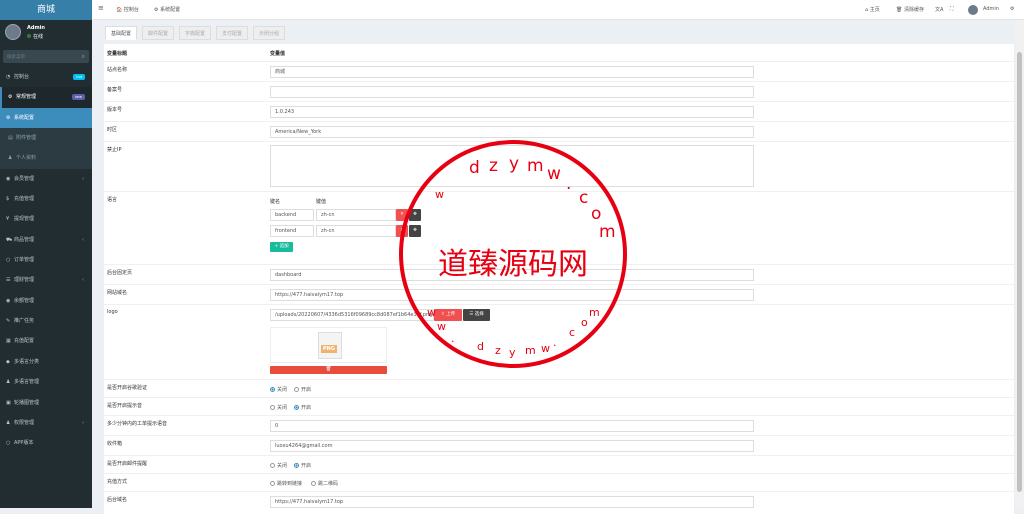 The width and height of the screenshot is (1024, 514). What do you see at coordinates (872, 9) in the screenshot?
I see `home-link: ⌂ 主页` at bounding box center [872, 9].